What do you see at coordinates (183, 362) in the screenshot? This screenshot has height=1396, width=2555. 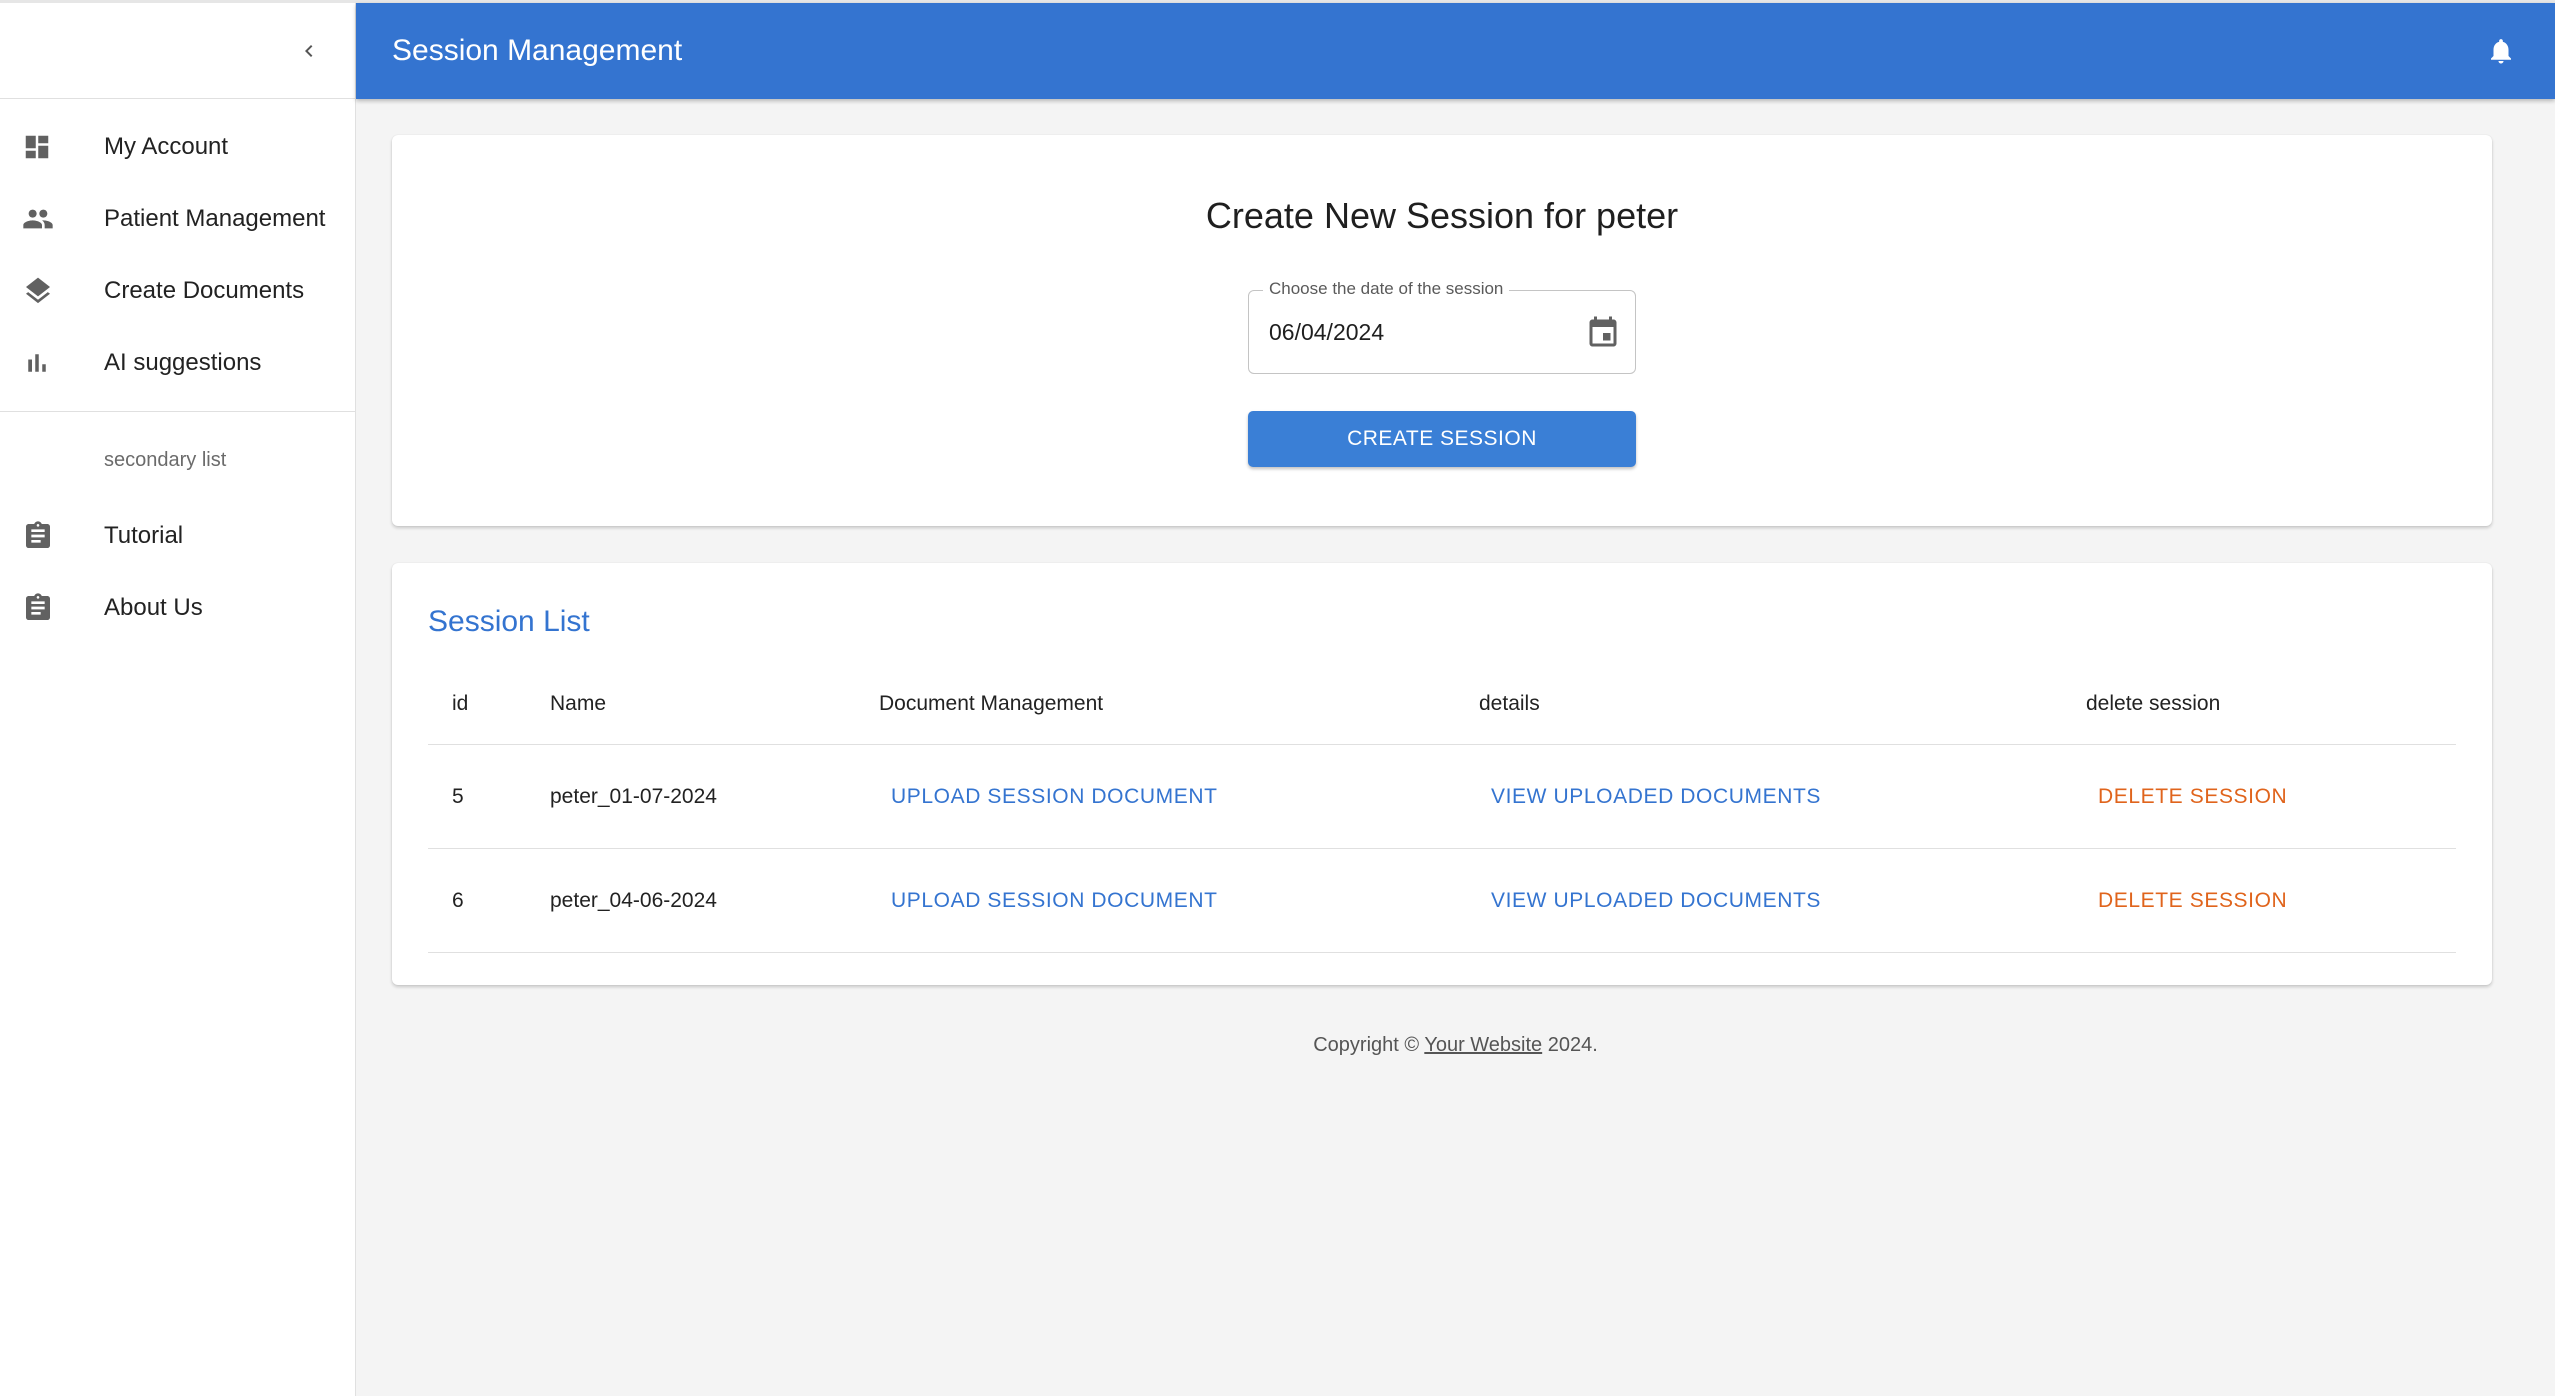 I see `sidebar-item-label: AI suggestions` at bounding box center [183, 362].